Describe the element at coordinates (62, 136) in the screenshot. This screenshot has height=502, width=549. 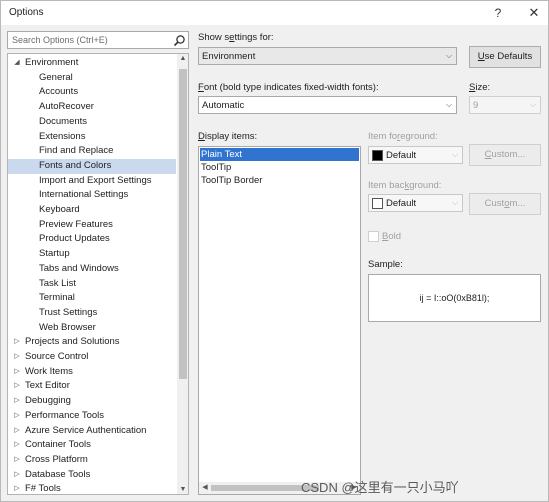
I see `tree-item-label: Extensions` at that location.